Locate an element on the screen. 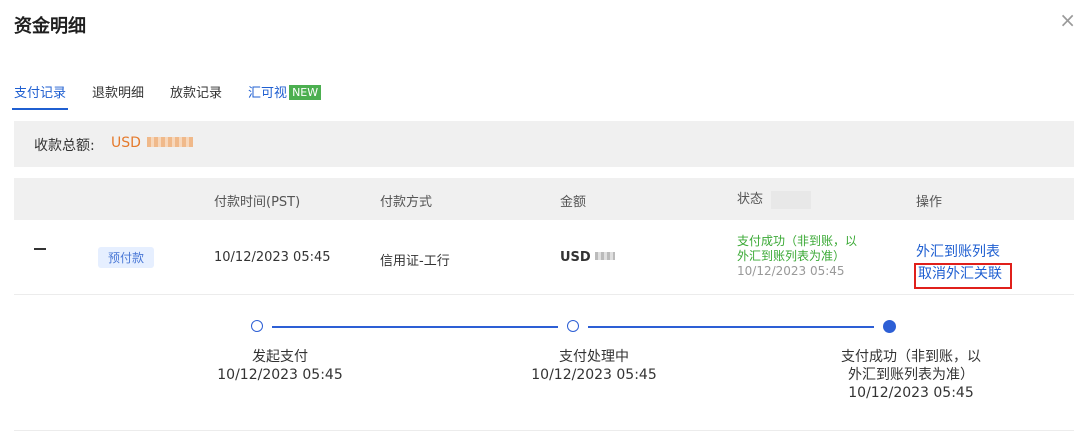 The width and height of the screenshot is (1088, 436). header-amount: 金额 is located at coordinates (573, 202).